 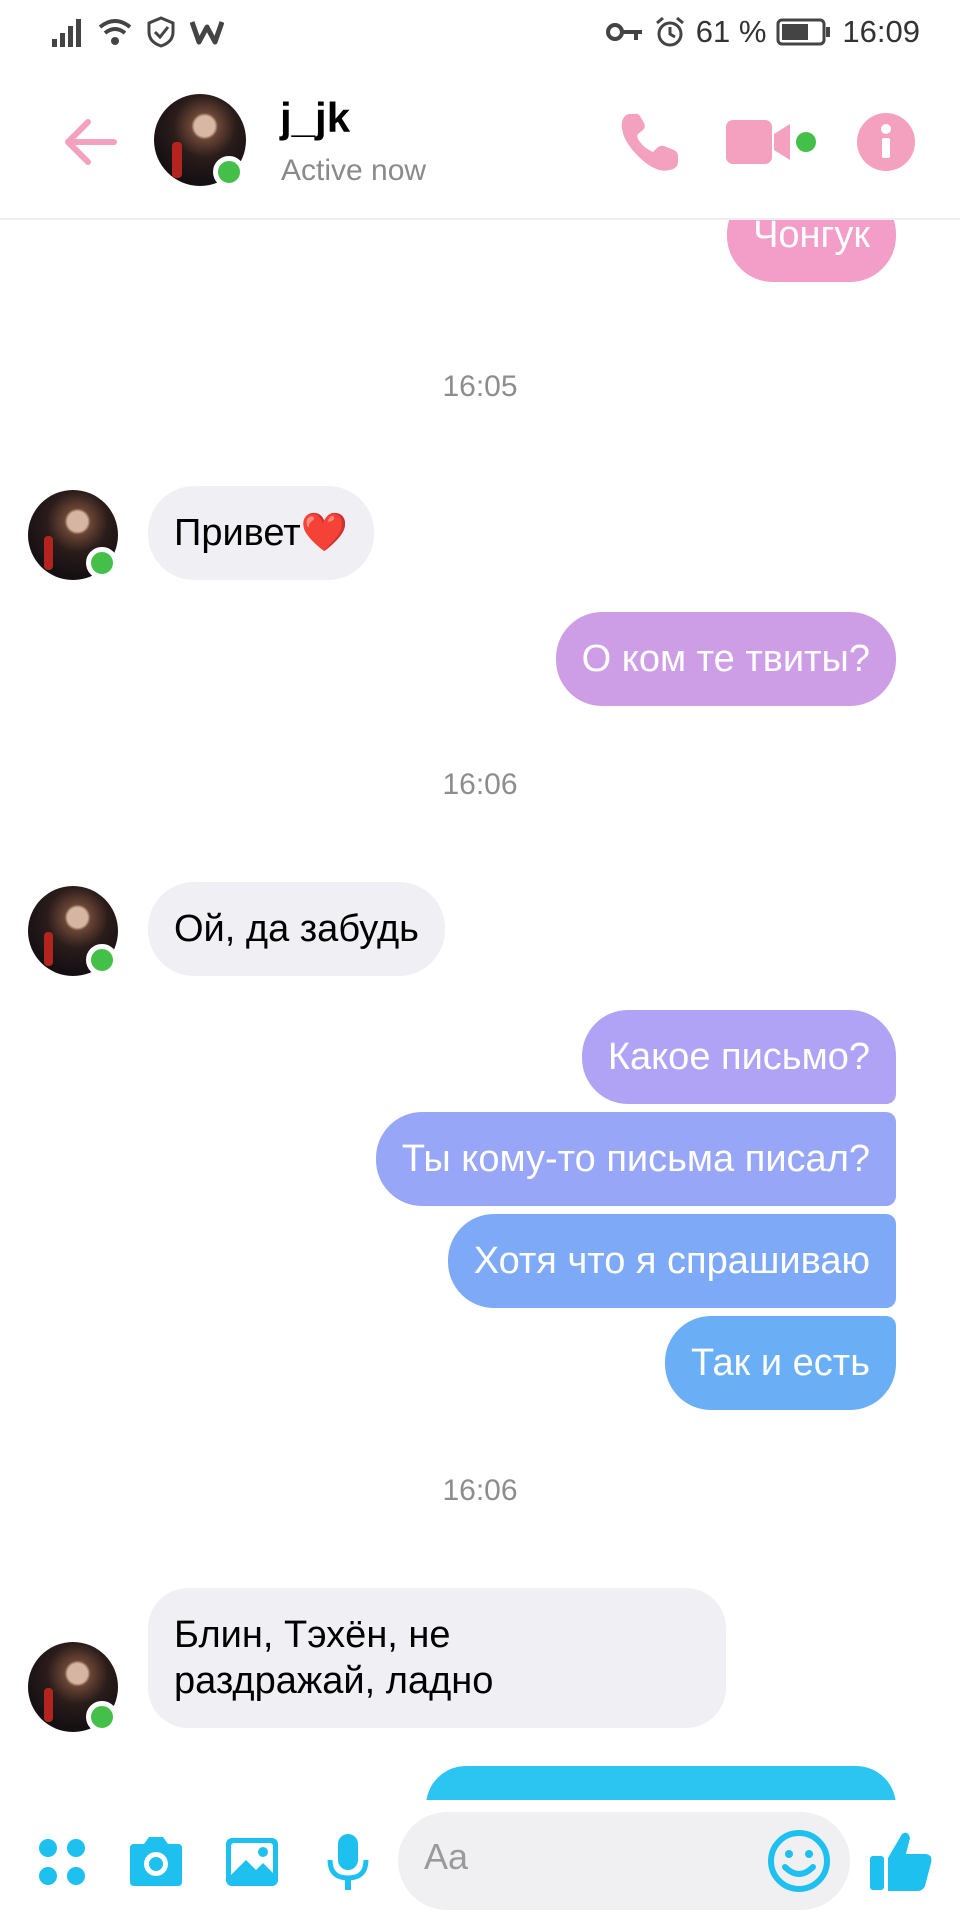 What do you see at coordinates (446, 1856) in the screenshot?
I see `message-input-placeholder: Aa` at bounding box center [446, 1856].